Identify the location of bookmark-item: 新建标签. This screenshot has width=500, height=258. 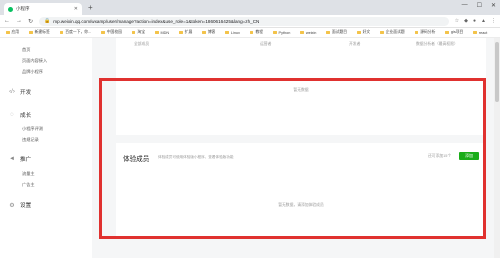
(39, 32).